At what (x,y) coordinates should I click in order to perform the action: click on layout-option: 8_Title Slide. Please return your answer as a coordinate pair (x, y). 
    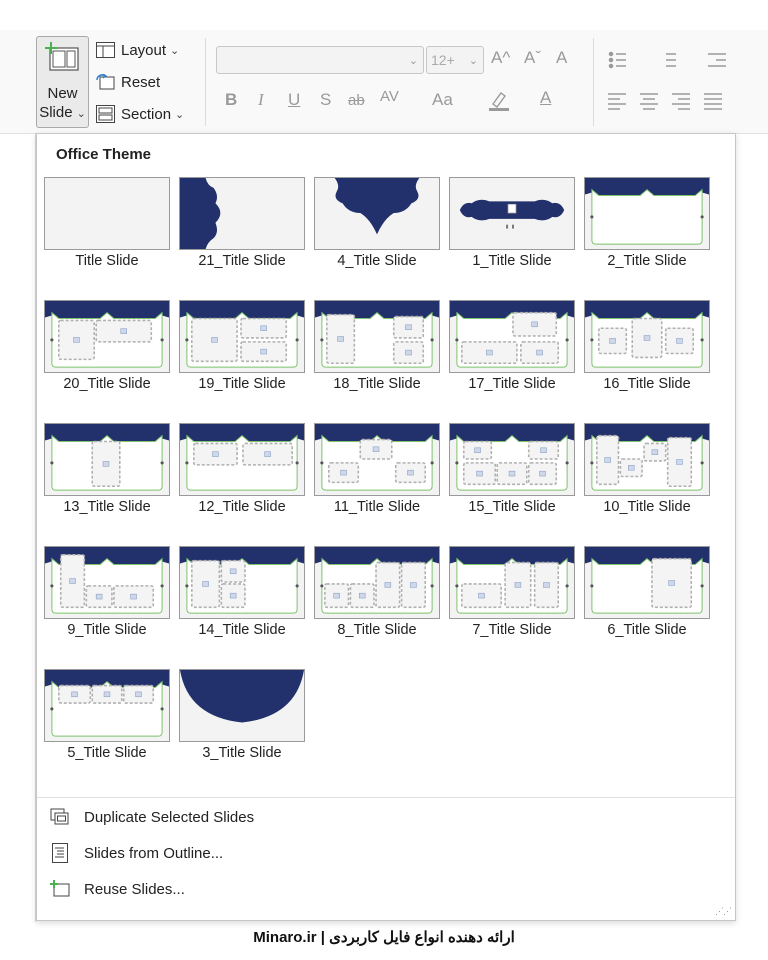
    Looking at the image, I should click on (377, 596).